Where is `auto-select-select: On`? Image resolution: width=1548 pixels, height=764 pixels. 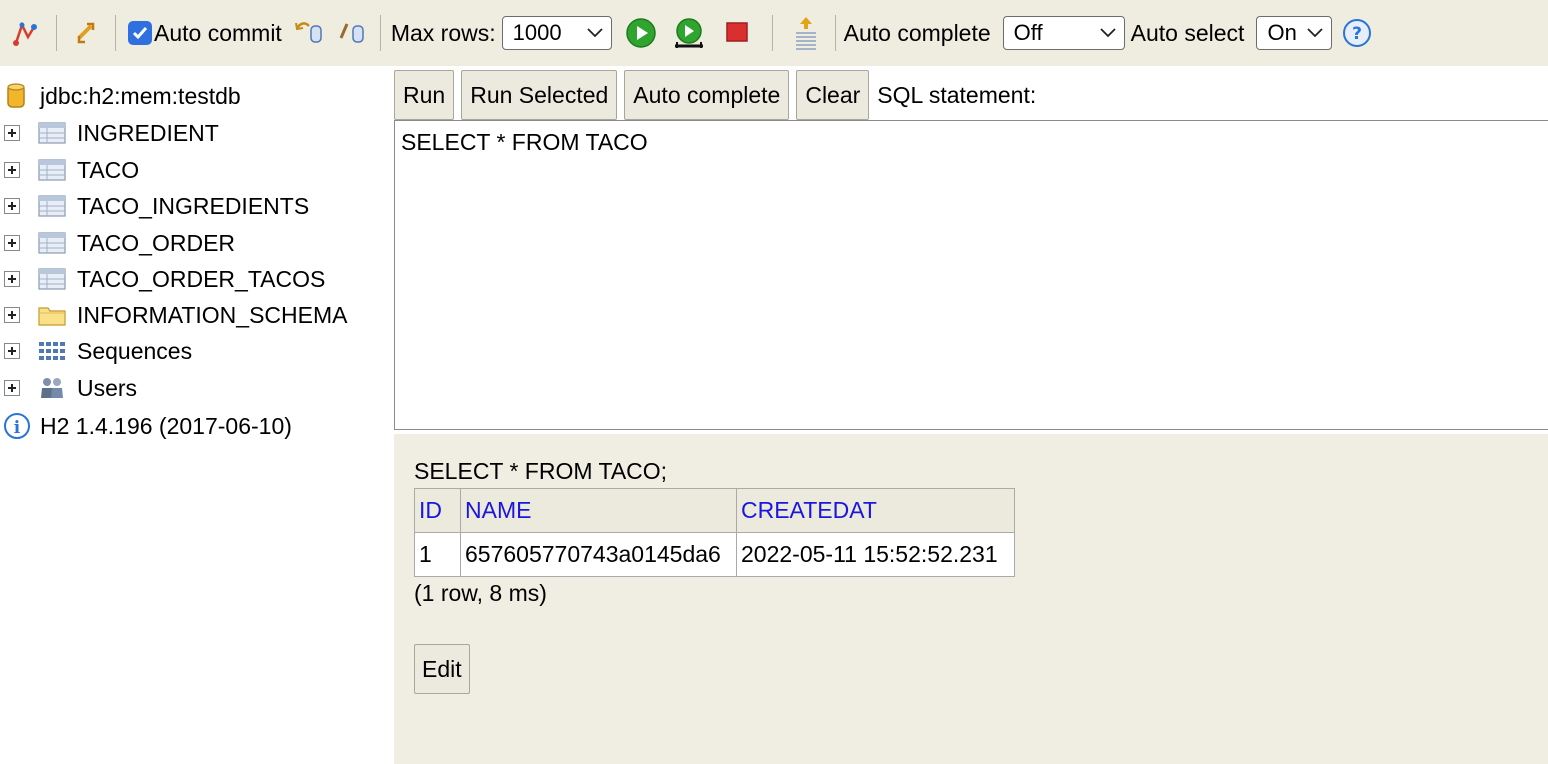 auto-select-select: On is located at coordinates (1294, 33).